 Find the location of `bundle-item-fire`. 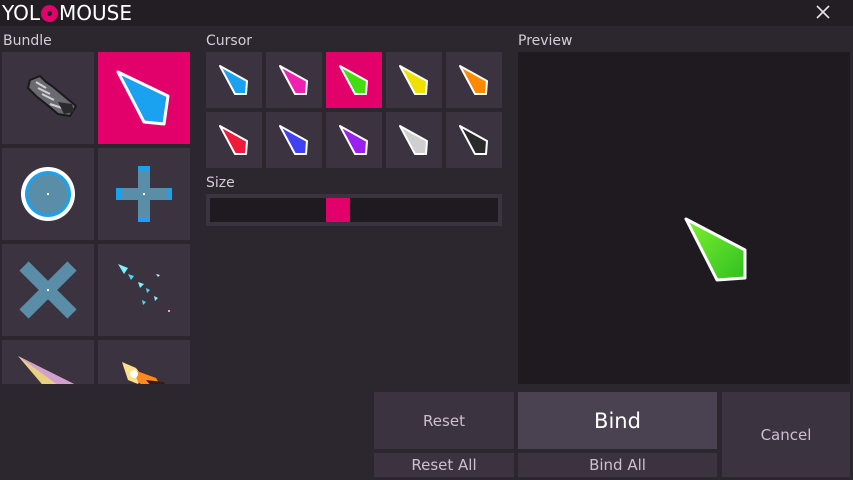

bundle-item-fire is located at coordinates (144, 362).